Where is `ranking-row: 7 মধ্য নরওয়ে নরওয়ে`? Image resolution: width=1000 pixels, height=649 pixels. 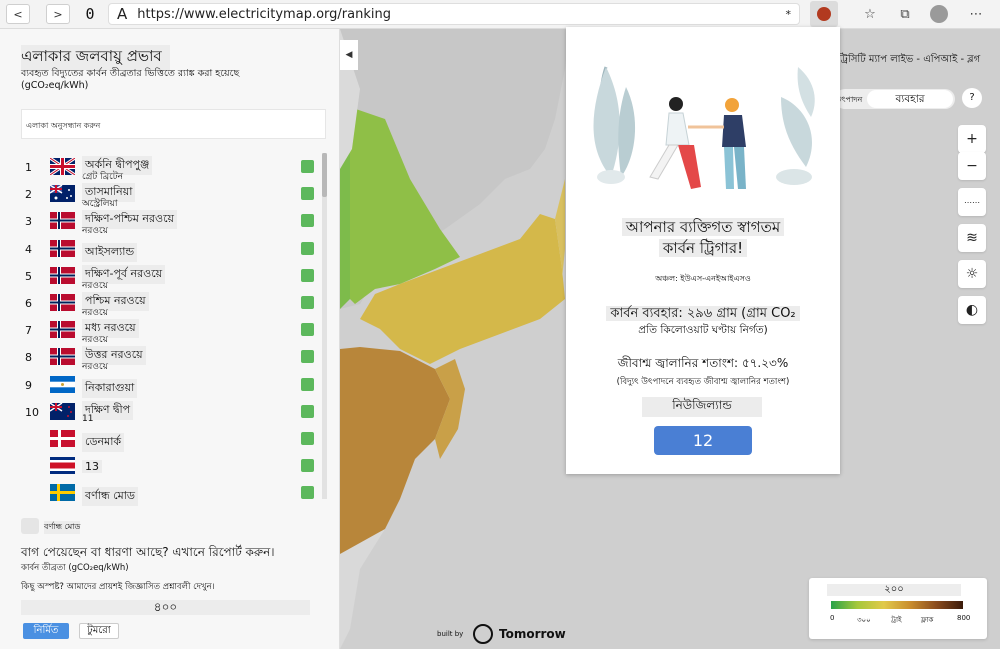 ranking-row: 7 মধ্য নরওয়ে নরওয়ে is located at coordinates (170, 331).